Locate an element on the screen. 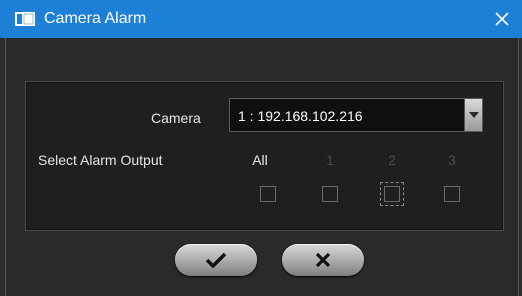 The width and height of the screenshot is (522, 296). x-icon is located at coordinates (323, 260).